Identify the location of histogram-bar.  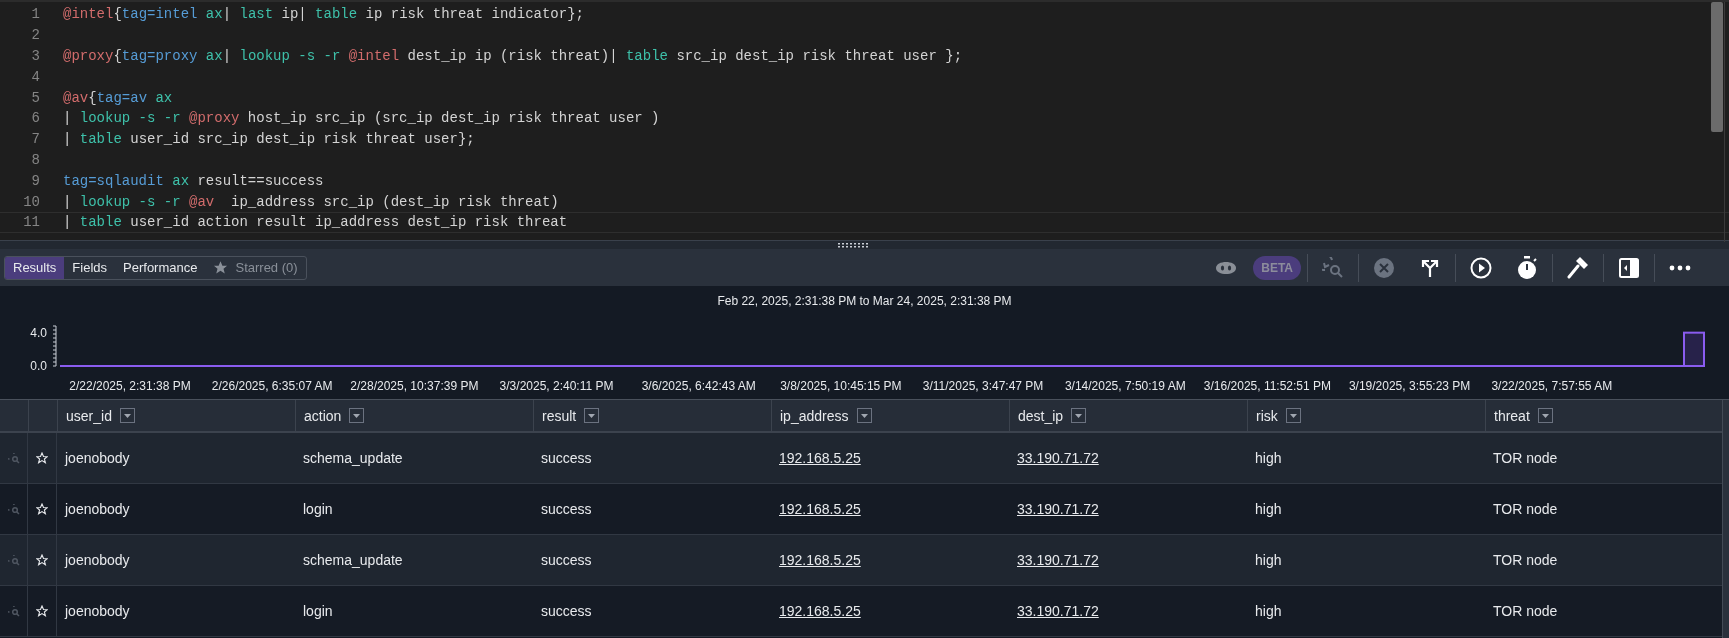
(1694, 349).